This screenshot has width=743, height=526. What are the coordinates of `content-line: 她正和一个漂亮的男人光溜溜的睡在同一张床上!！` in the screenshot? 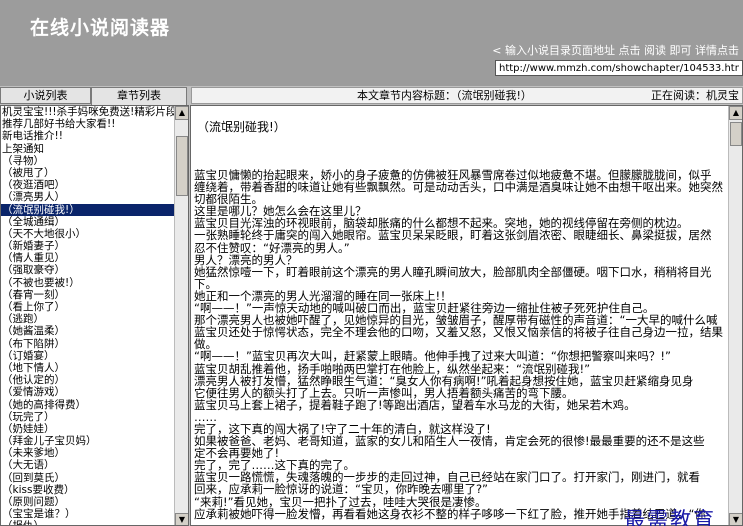 It's located at (323, 296).